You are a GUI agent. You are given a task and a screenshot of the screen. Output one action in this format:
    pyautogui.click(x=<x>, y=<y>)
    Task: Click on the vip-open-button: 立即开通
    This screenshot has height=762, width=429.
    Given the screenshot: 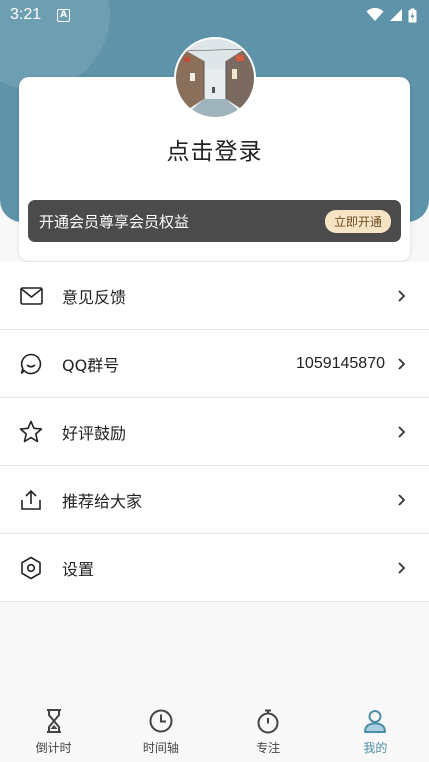 What is the action you would take?
    pyautogui.click(x=357, y=221)
    